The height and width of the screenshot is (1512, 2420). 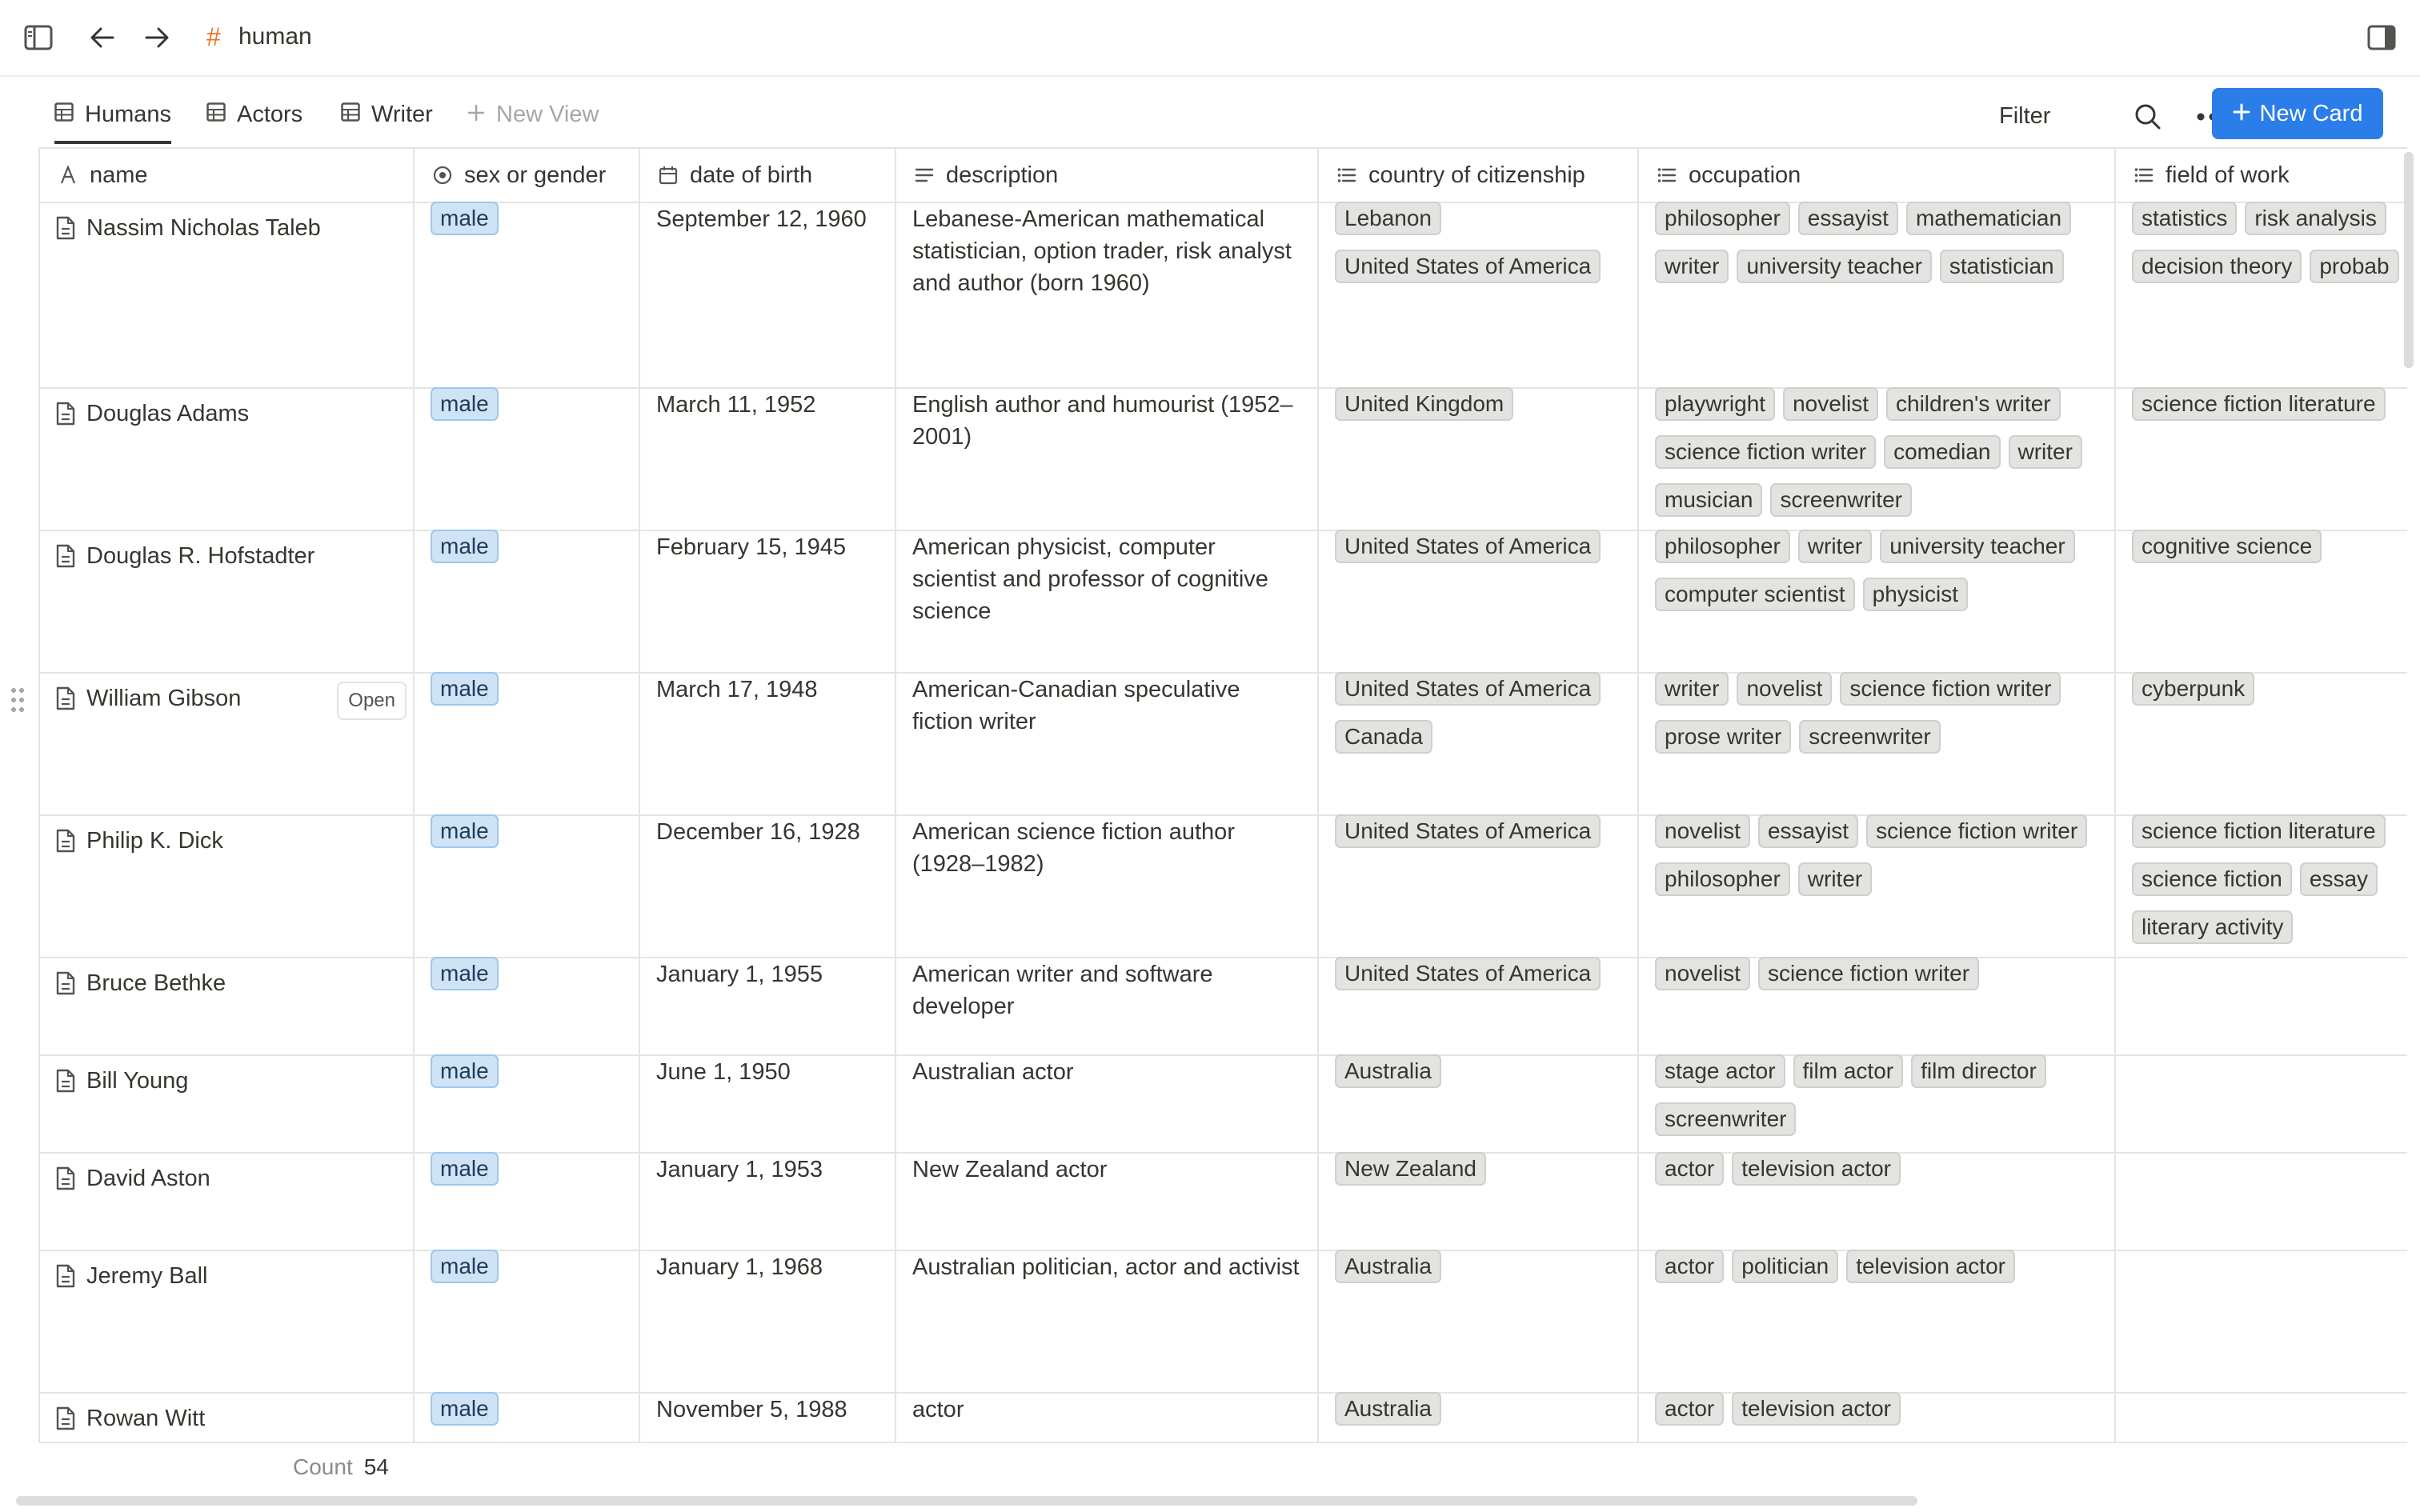 What do you see at coordinates (1107, 1005) in the screenshot?
I see `description-cell: American writer and software developer` at bounding box center [1107, 1005].